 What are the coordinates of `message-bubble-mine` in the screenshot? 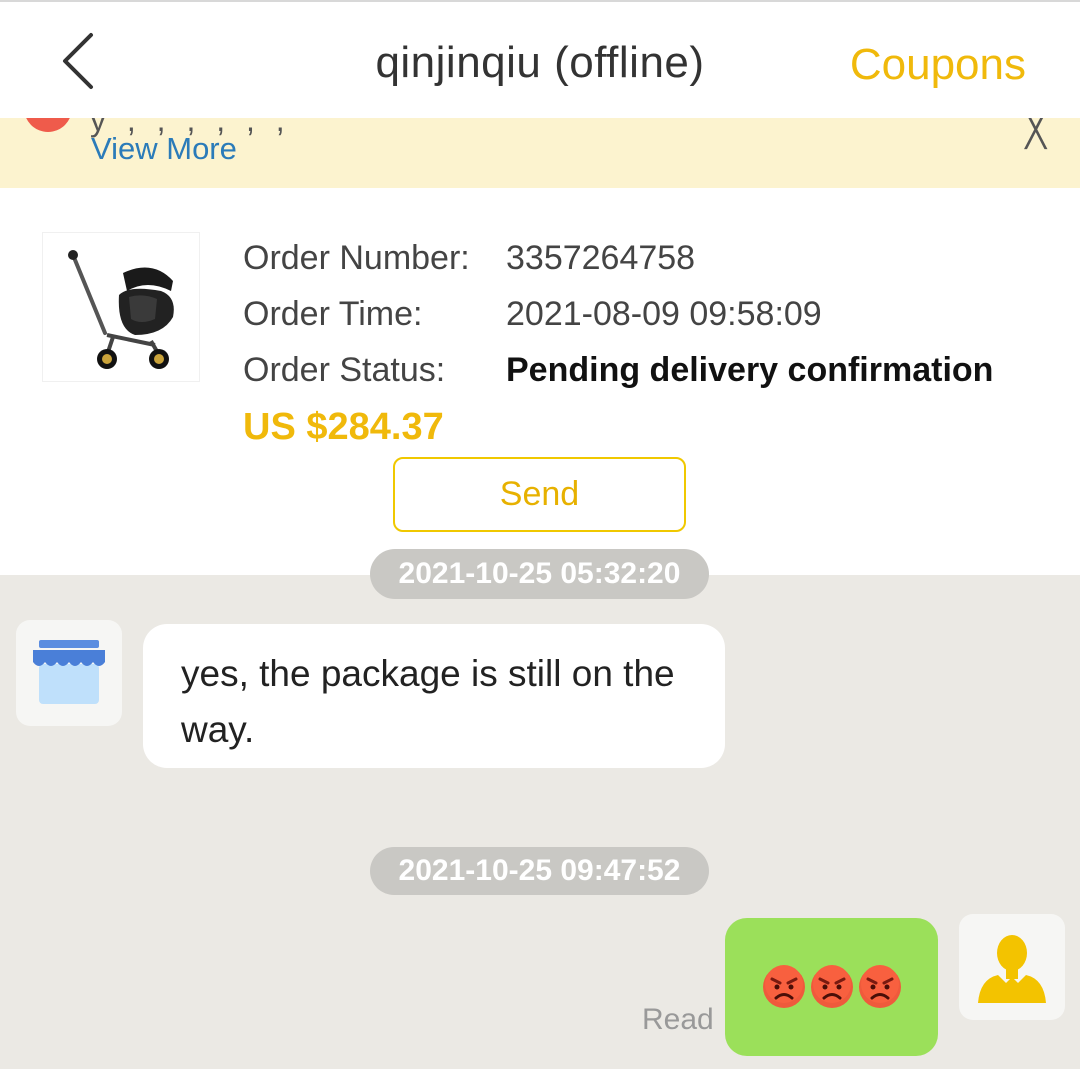 It's located at (831, 987).